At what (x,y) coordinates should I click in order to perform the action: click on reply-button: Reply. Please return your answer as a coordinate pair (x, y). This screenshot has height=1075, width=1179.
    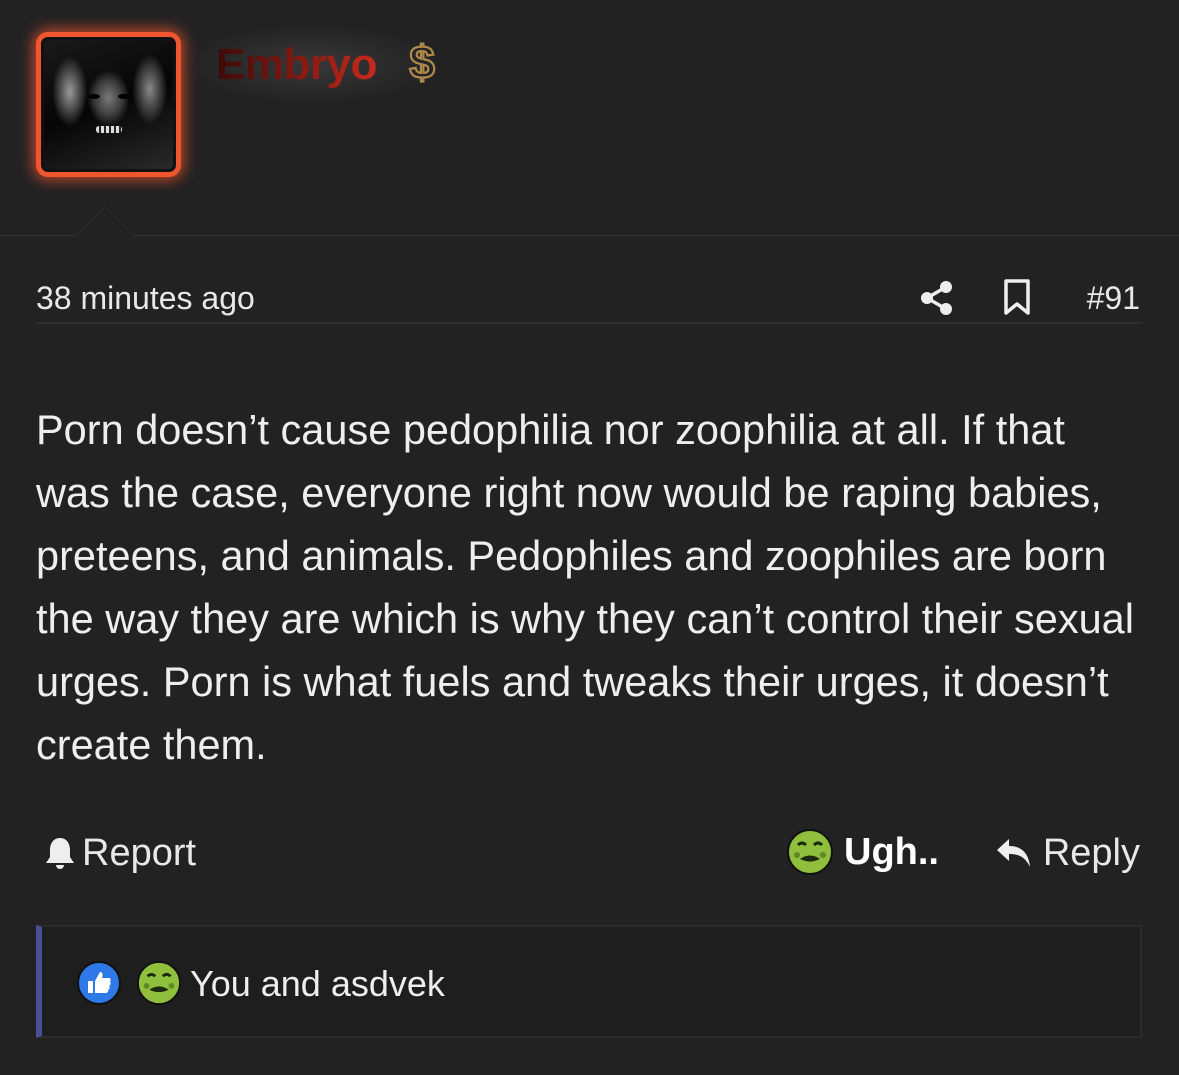
    Looking at the image, I should click on (1067, 853).